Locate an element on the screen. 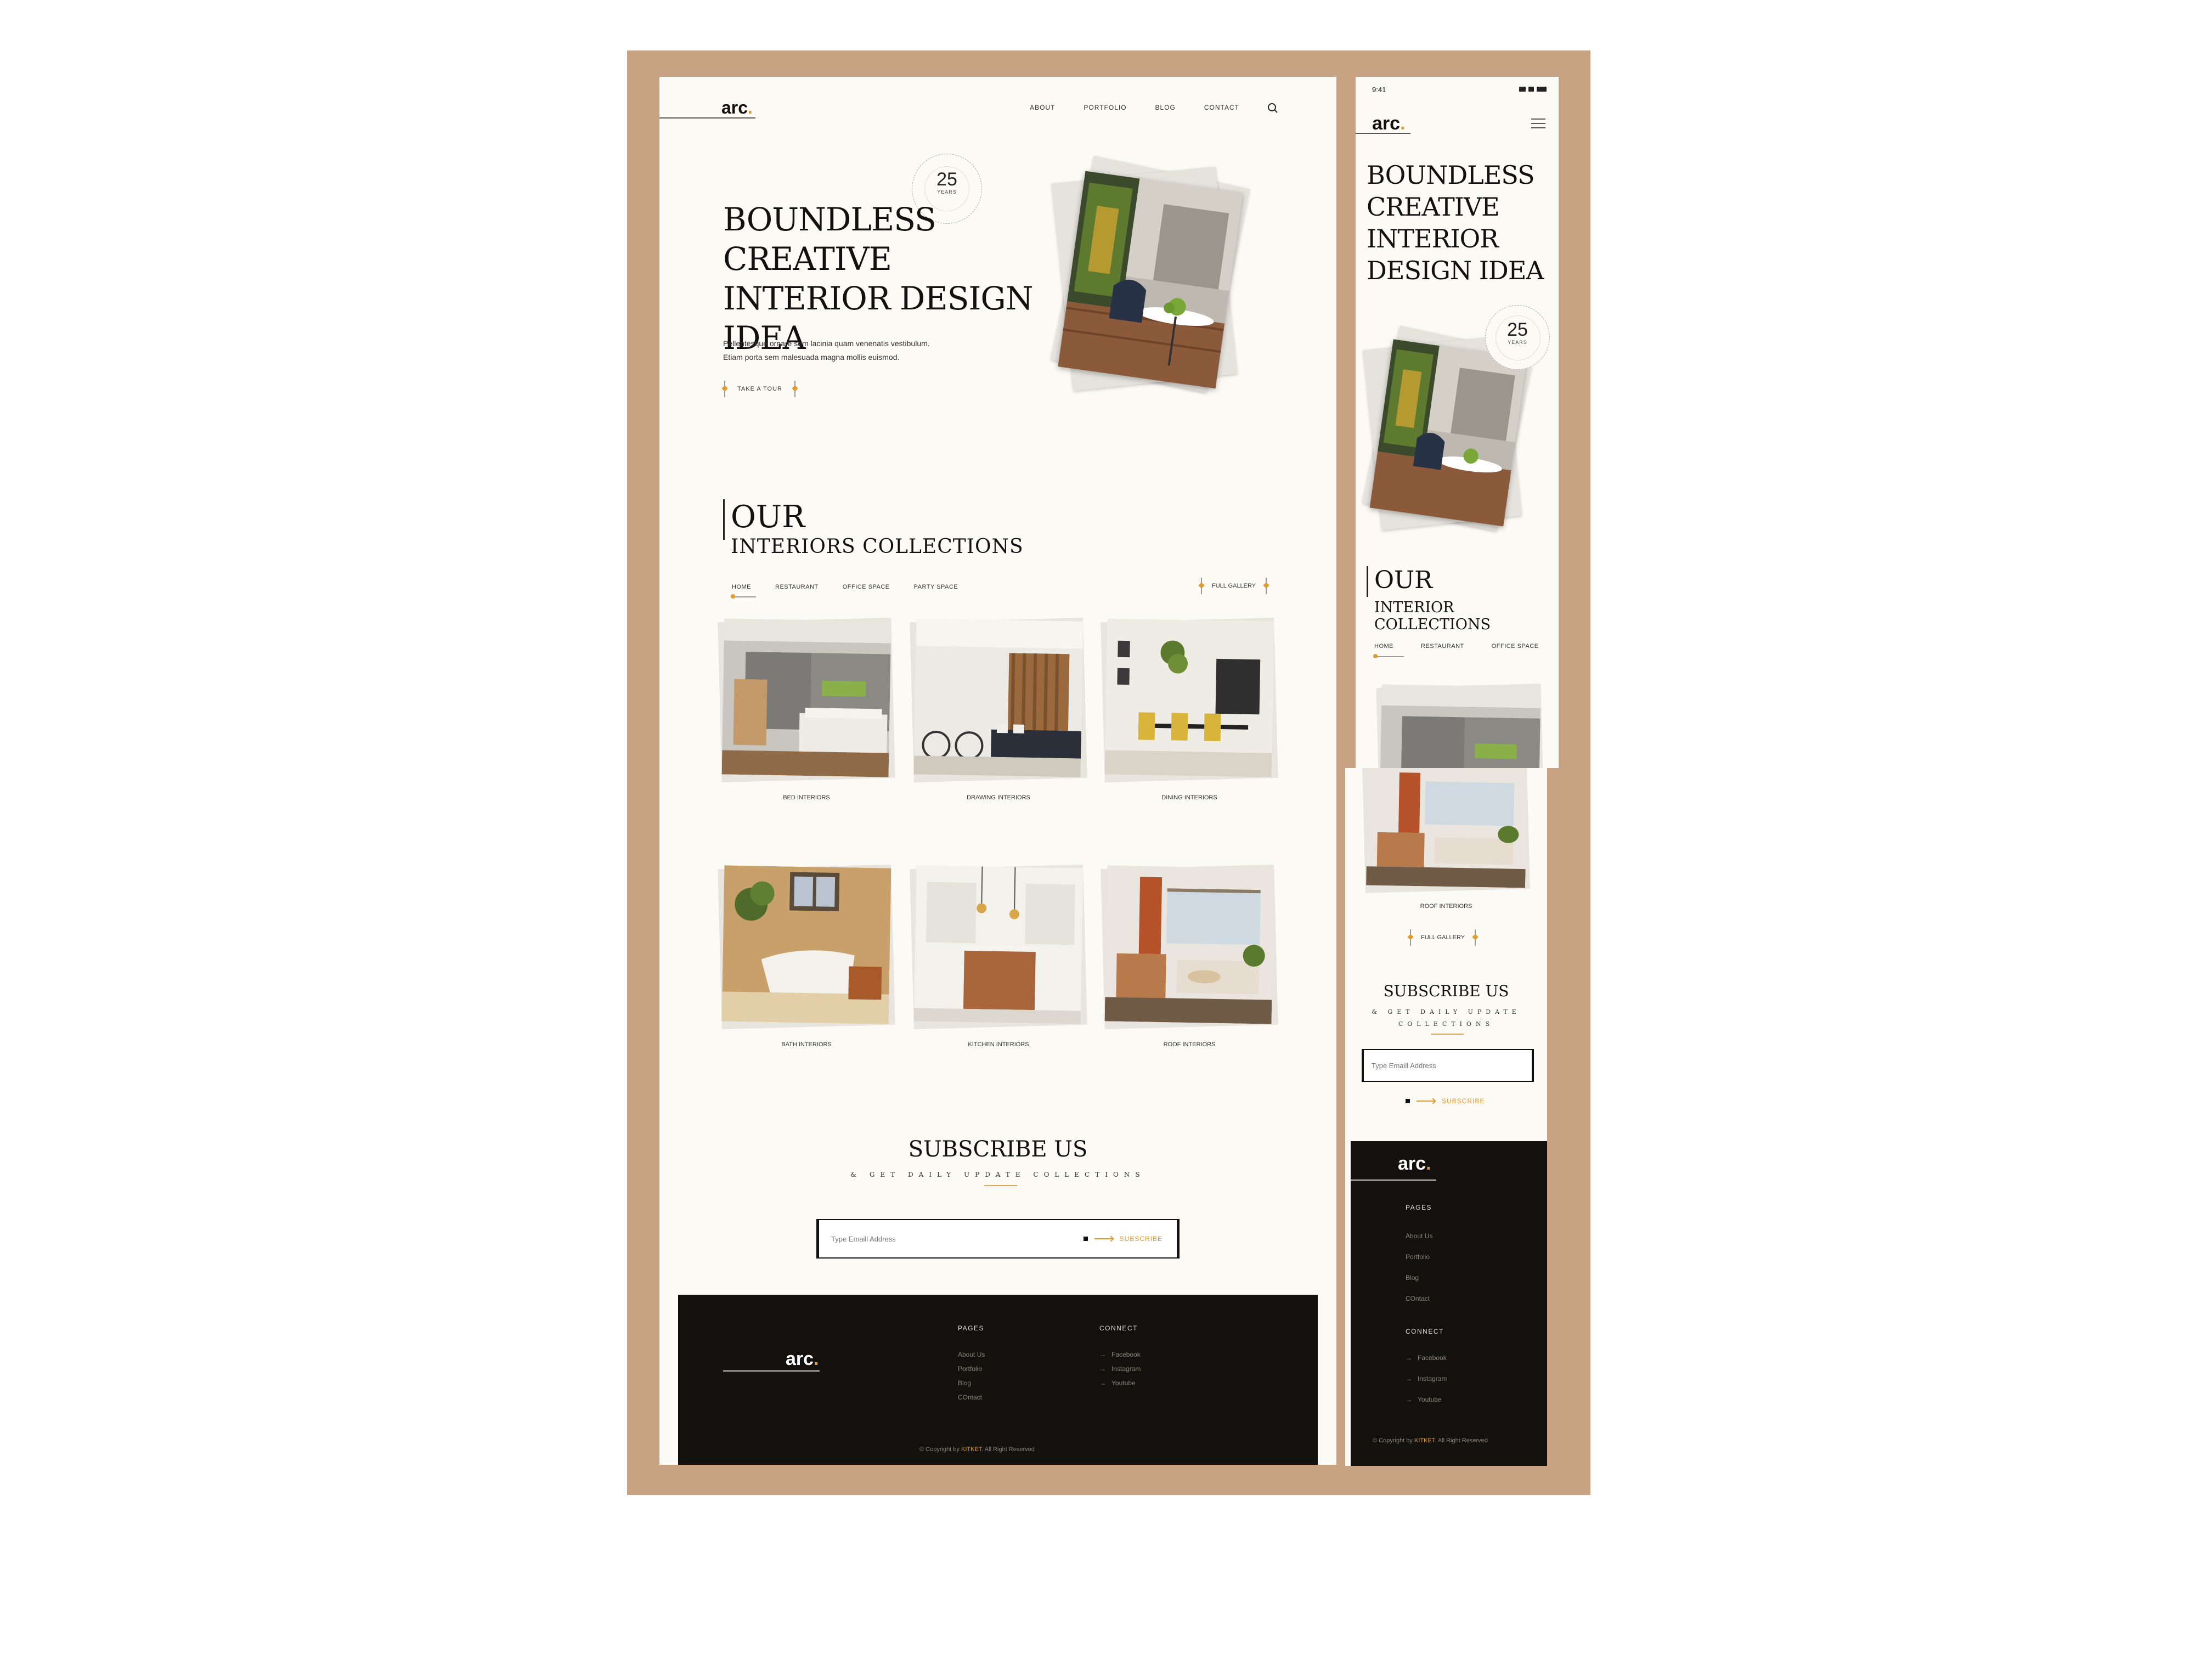  drawing-interior-photo is located at coordinates (998, 697).